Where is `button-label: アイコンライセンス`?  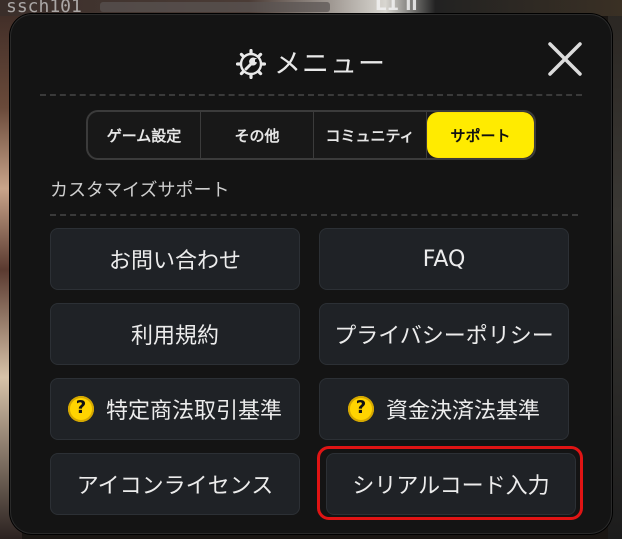
button-label: アイコンライセンス is located at coordinates (175, 486).